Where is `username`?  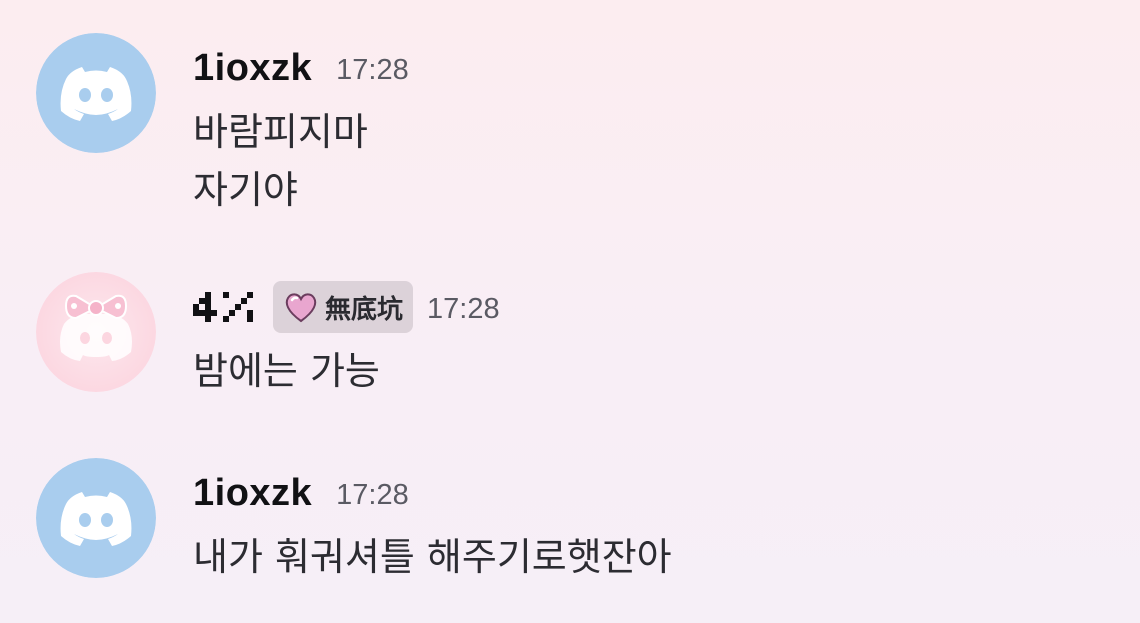
username is located at coordinates (225, 307).